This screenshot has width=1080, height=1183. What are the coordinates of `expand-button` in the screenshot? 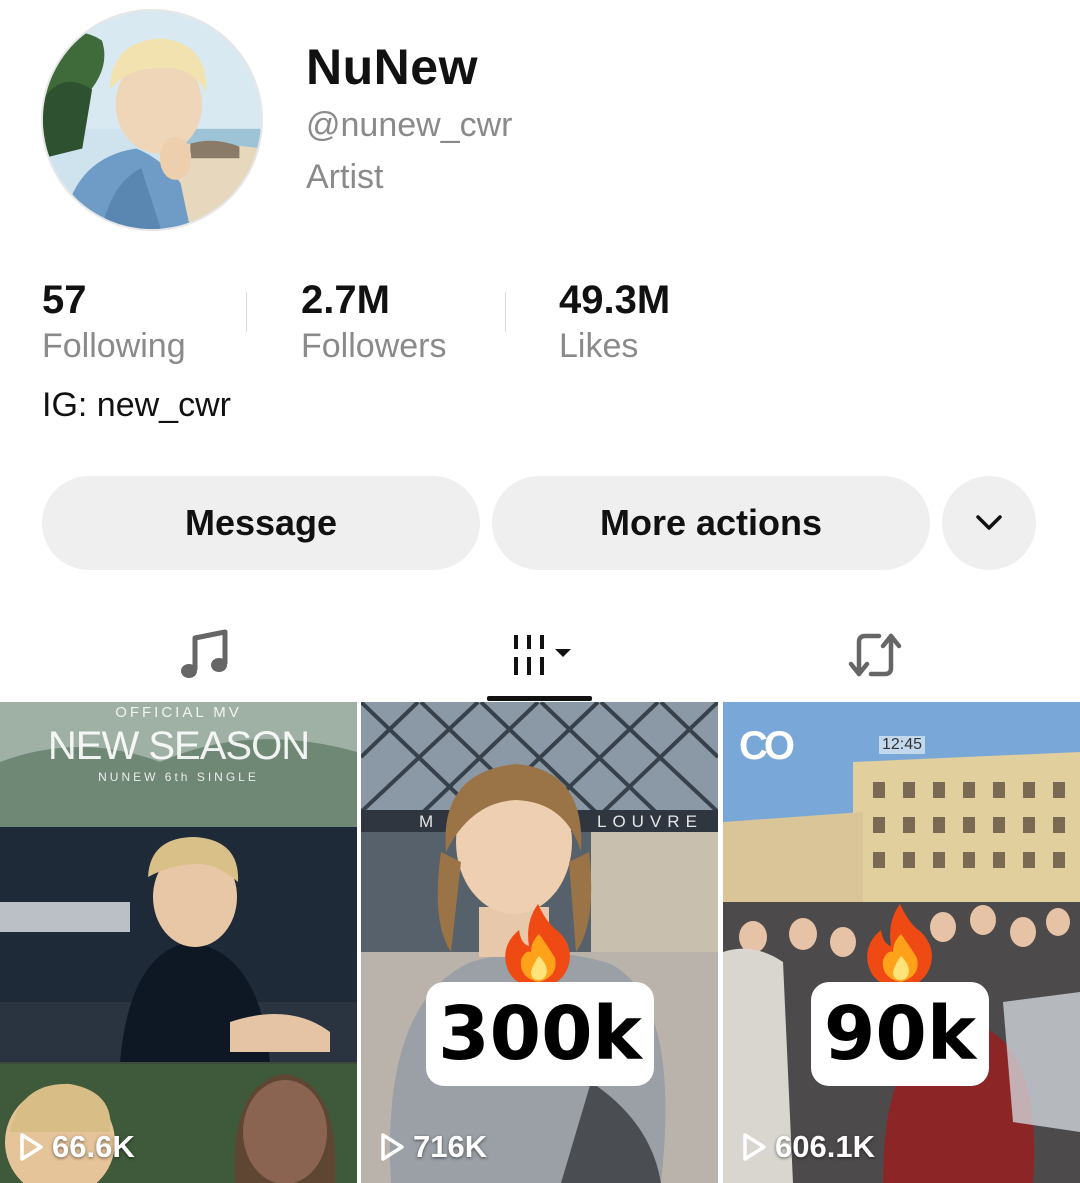 It's located at (989, 523).